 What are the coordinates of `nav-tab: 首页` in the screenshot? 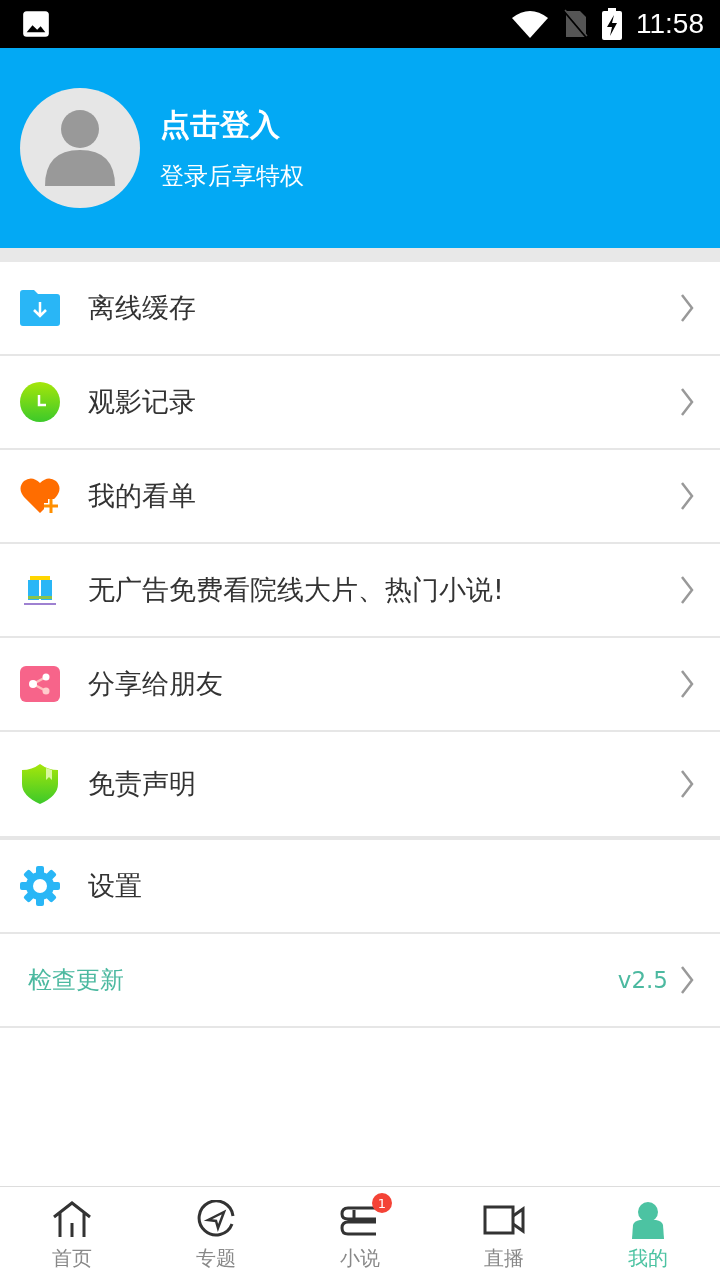 It's located at (72, 1233).